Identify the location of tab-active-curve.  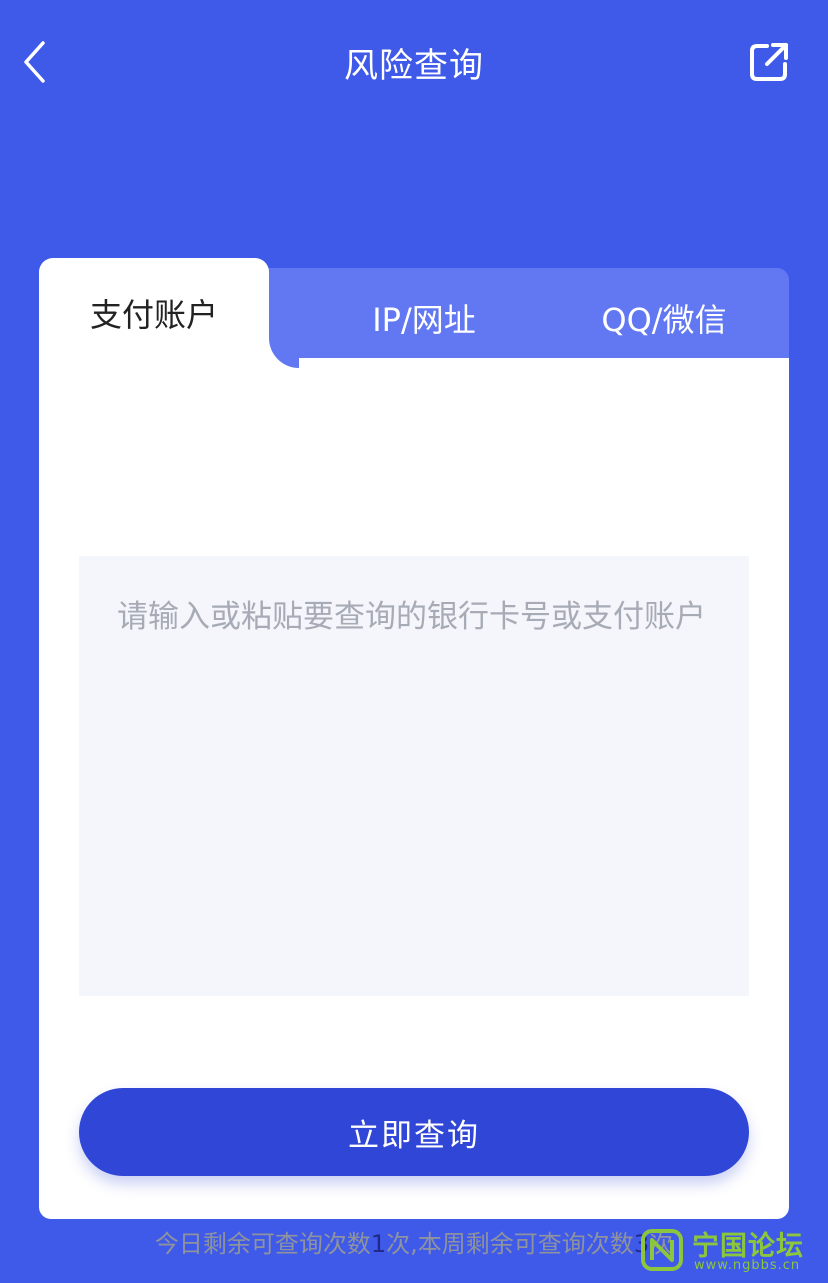
(284, 353).